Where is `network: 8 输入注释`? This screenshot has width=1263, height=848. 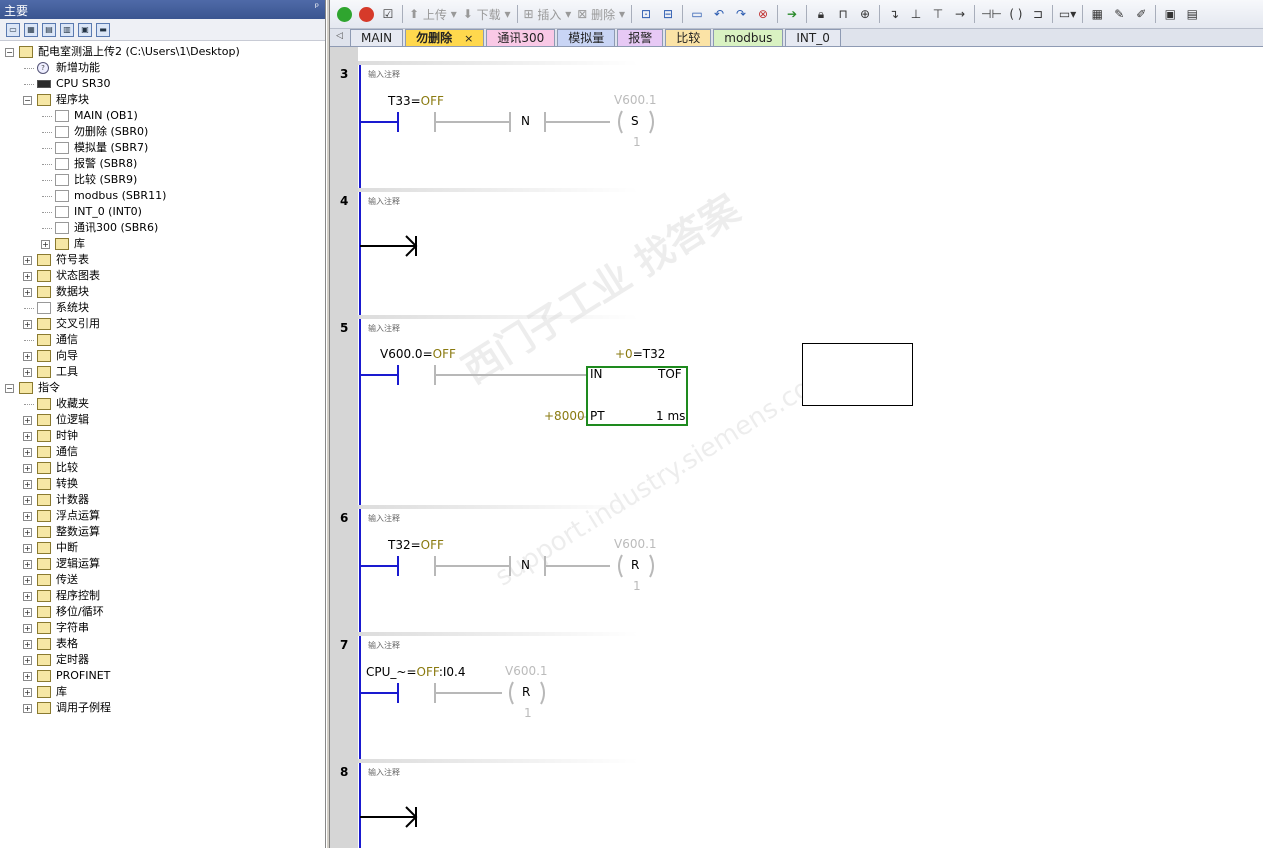 network: 8 输入注释 is located at coordinates (796, 803).